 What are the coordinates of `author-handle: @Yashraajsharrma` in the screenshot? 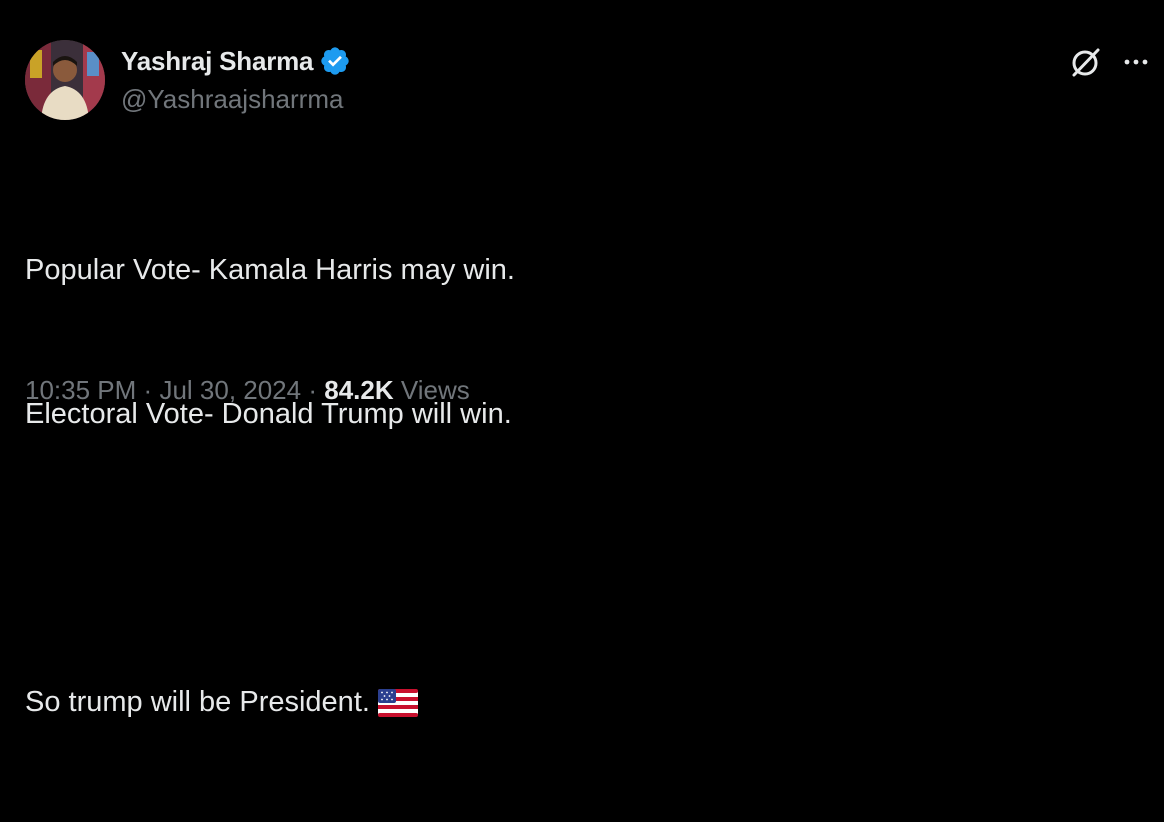 It's located at (232, 99).